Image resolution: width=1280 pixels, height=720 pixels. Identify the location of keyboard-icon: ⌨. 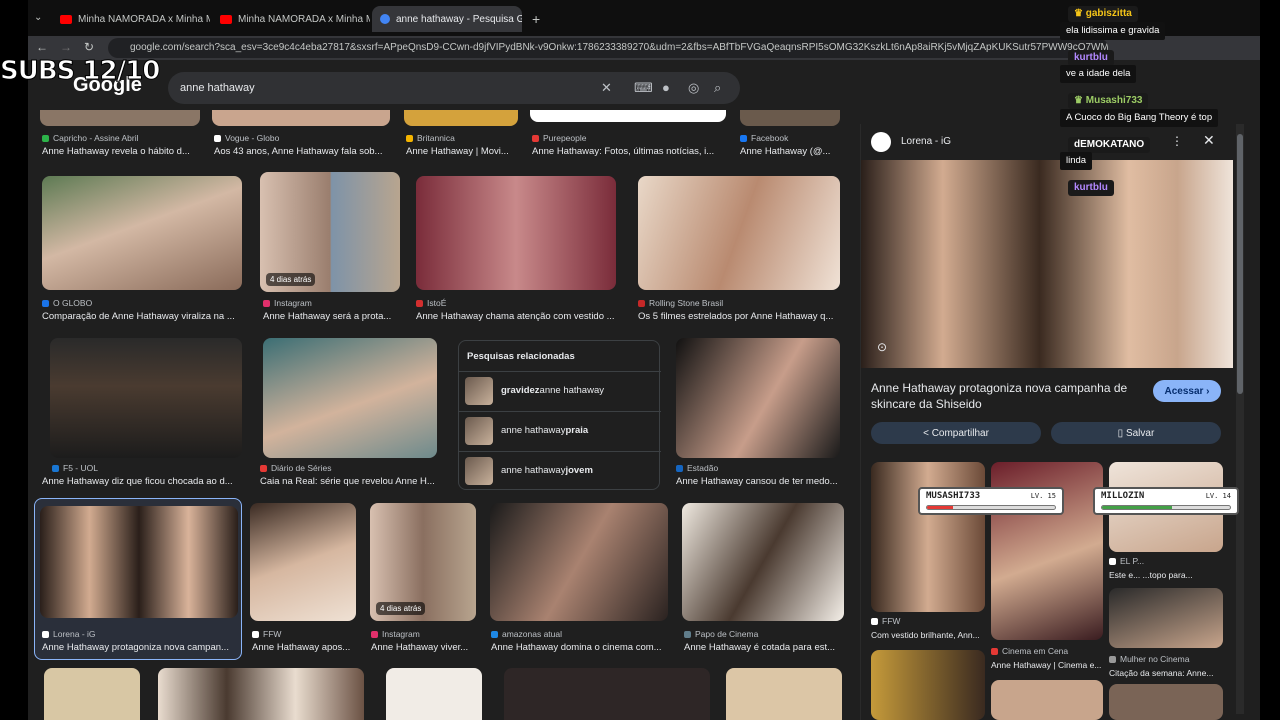
(643, 88).